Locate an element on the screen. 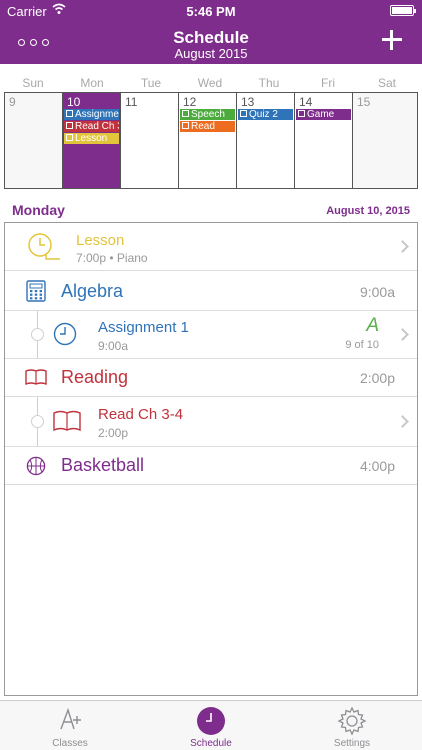  day-number: 9 is located at coordinates (12, 102).